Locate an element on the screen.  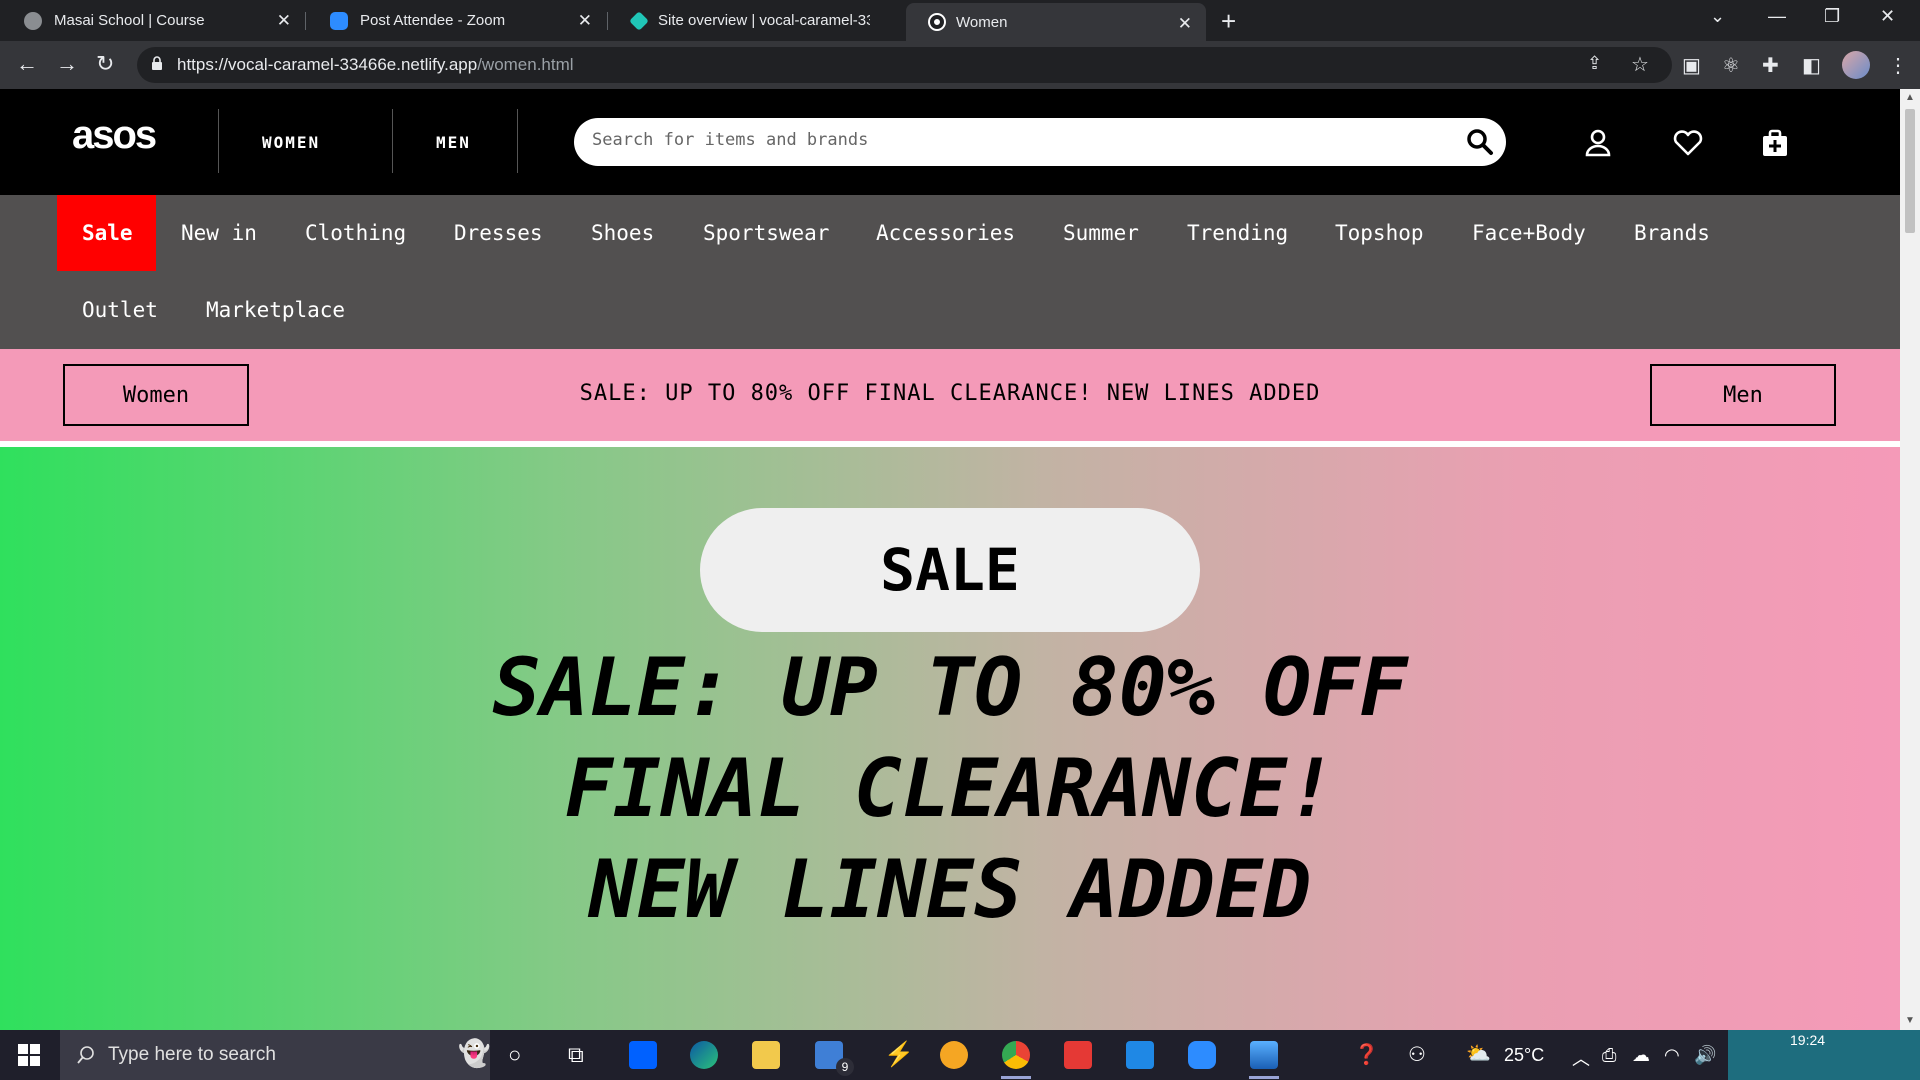
chrome-icon is located at coordinates (1016, 1055).